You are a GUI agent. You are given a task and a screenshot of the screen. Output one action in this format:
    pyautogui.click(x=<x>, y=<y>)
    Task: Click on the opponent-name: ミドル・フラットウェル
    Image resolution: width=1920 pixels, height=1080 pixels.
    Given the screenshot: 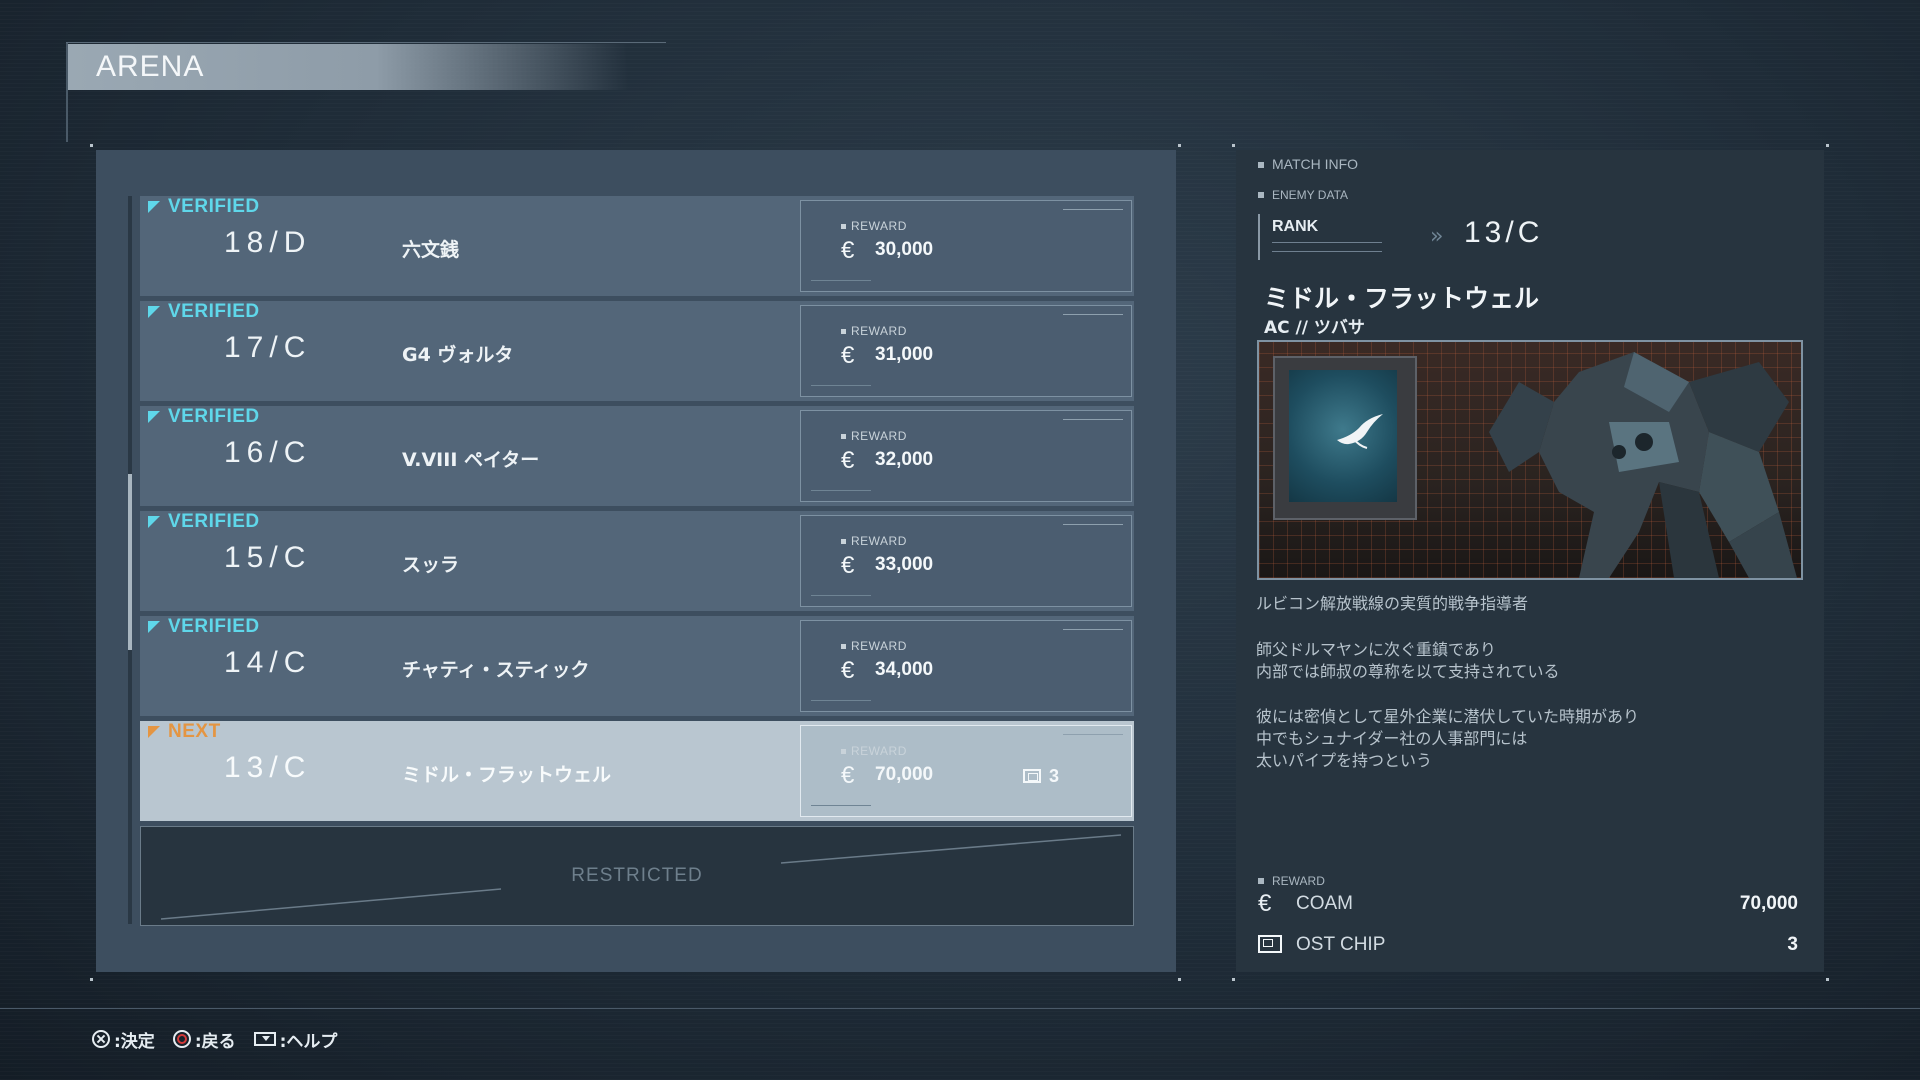 What is the action you would take?
    pyautogui.click(x=507, y=775)
    